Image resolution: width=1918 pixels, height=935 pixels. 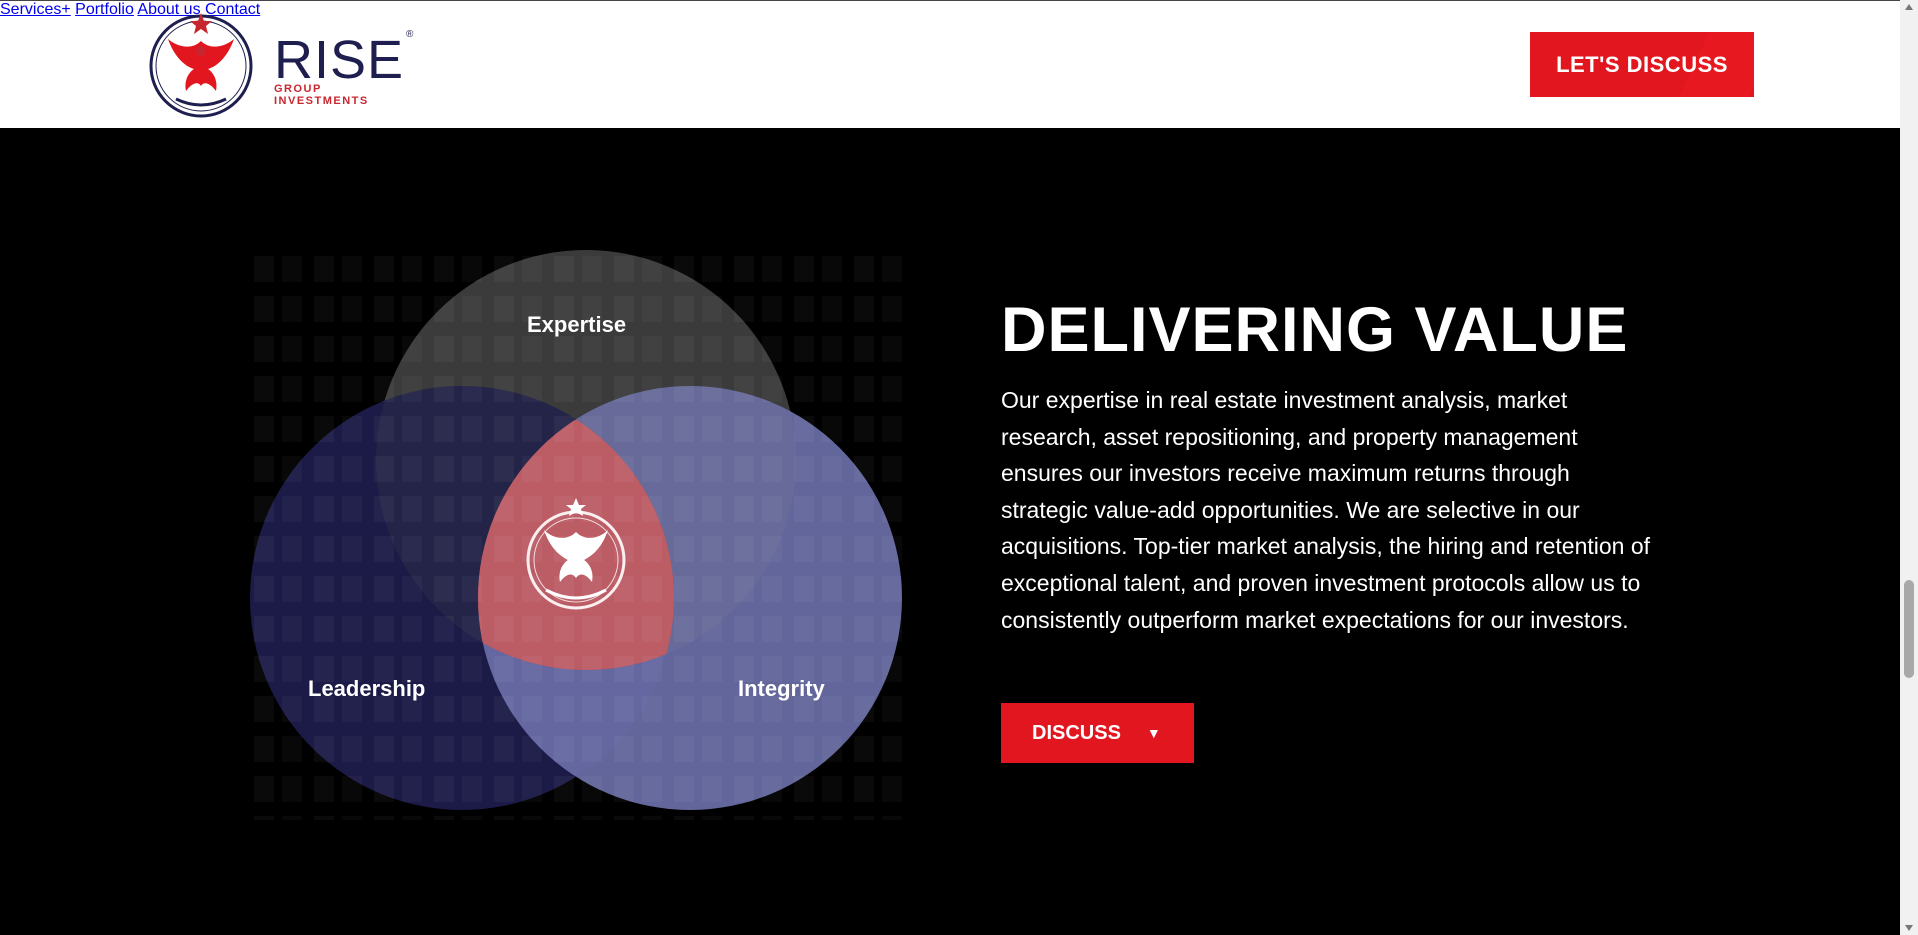 What do you see at coordinates (367, 688) in the screenshot?
I see `venn-label-leadership: Leadership` at bounding box center [367, 688].